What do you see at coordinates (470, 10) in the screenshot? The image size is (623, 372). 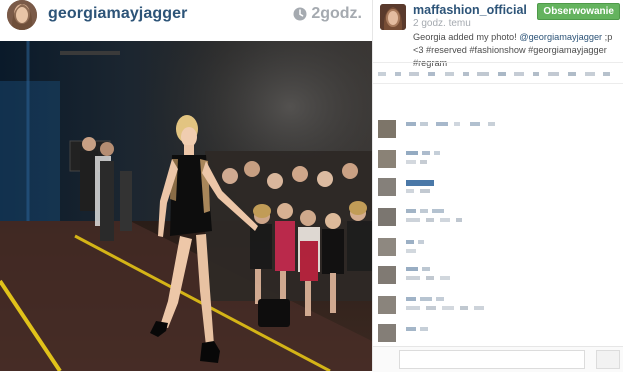 I see `author-username: maffashion_official` at bounding box center [470, 10].